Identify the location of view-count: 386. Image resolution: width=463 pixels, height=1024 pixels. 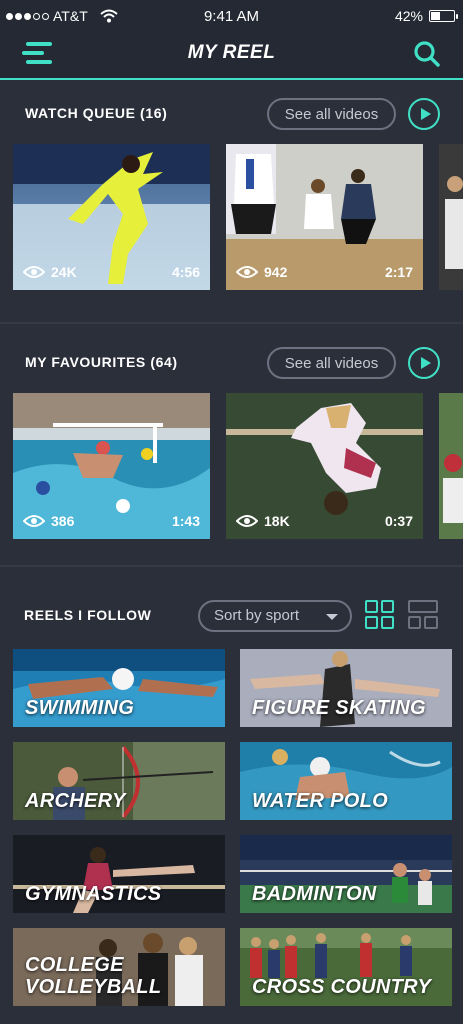
(48, 521).